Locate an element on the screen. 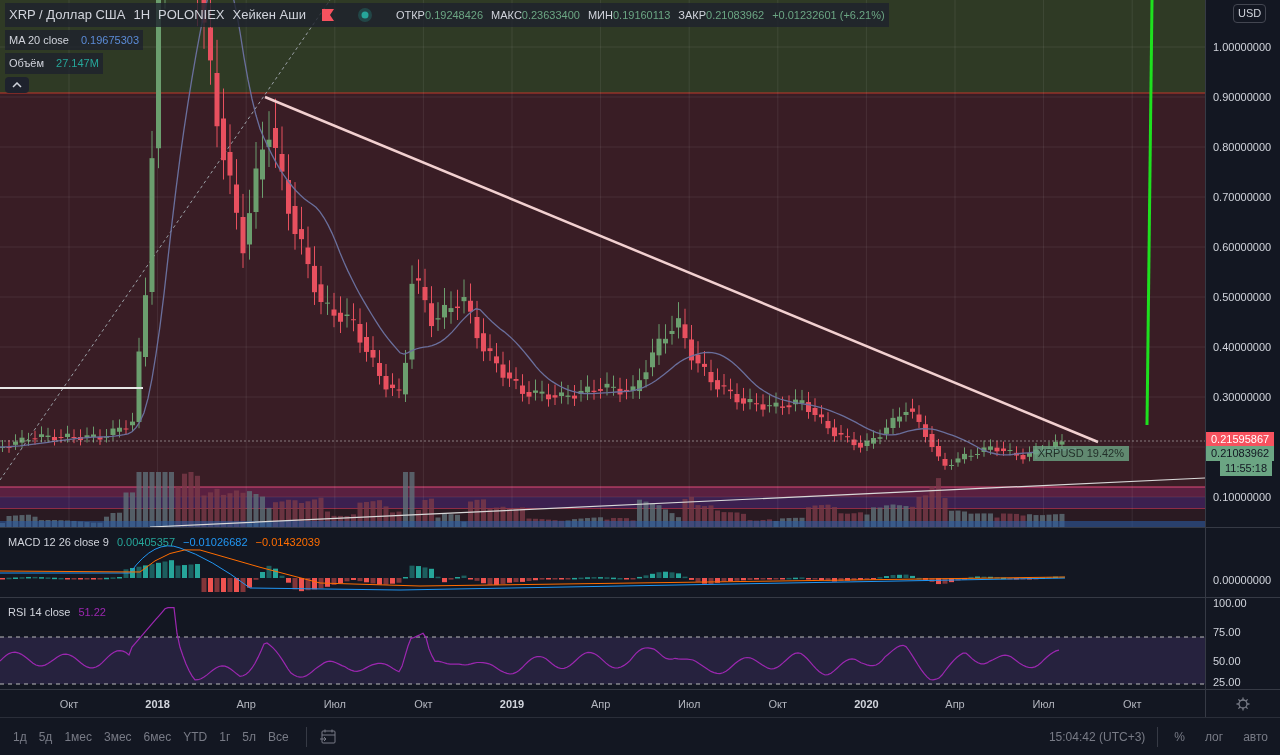  indicator-value: 0.19675303 is located at coordinates (110, 40).